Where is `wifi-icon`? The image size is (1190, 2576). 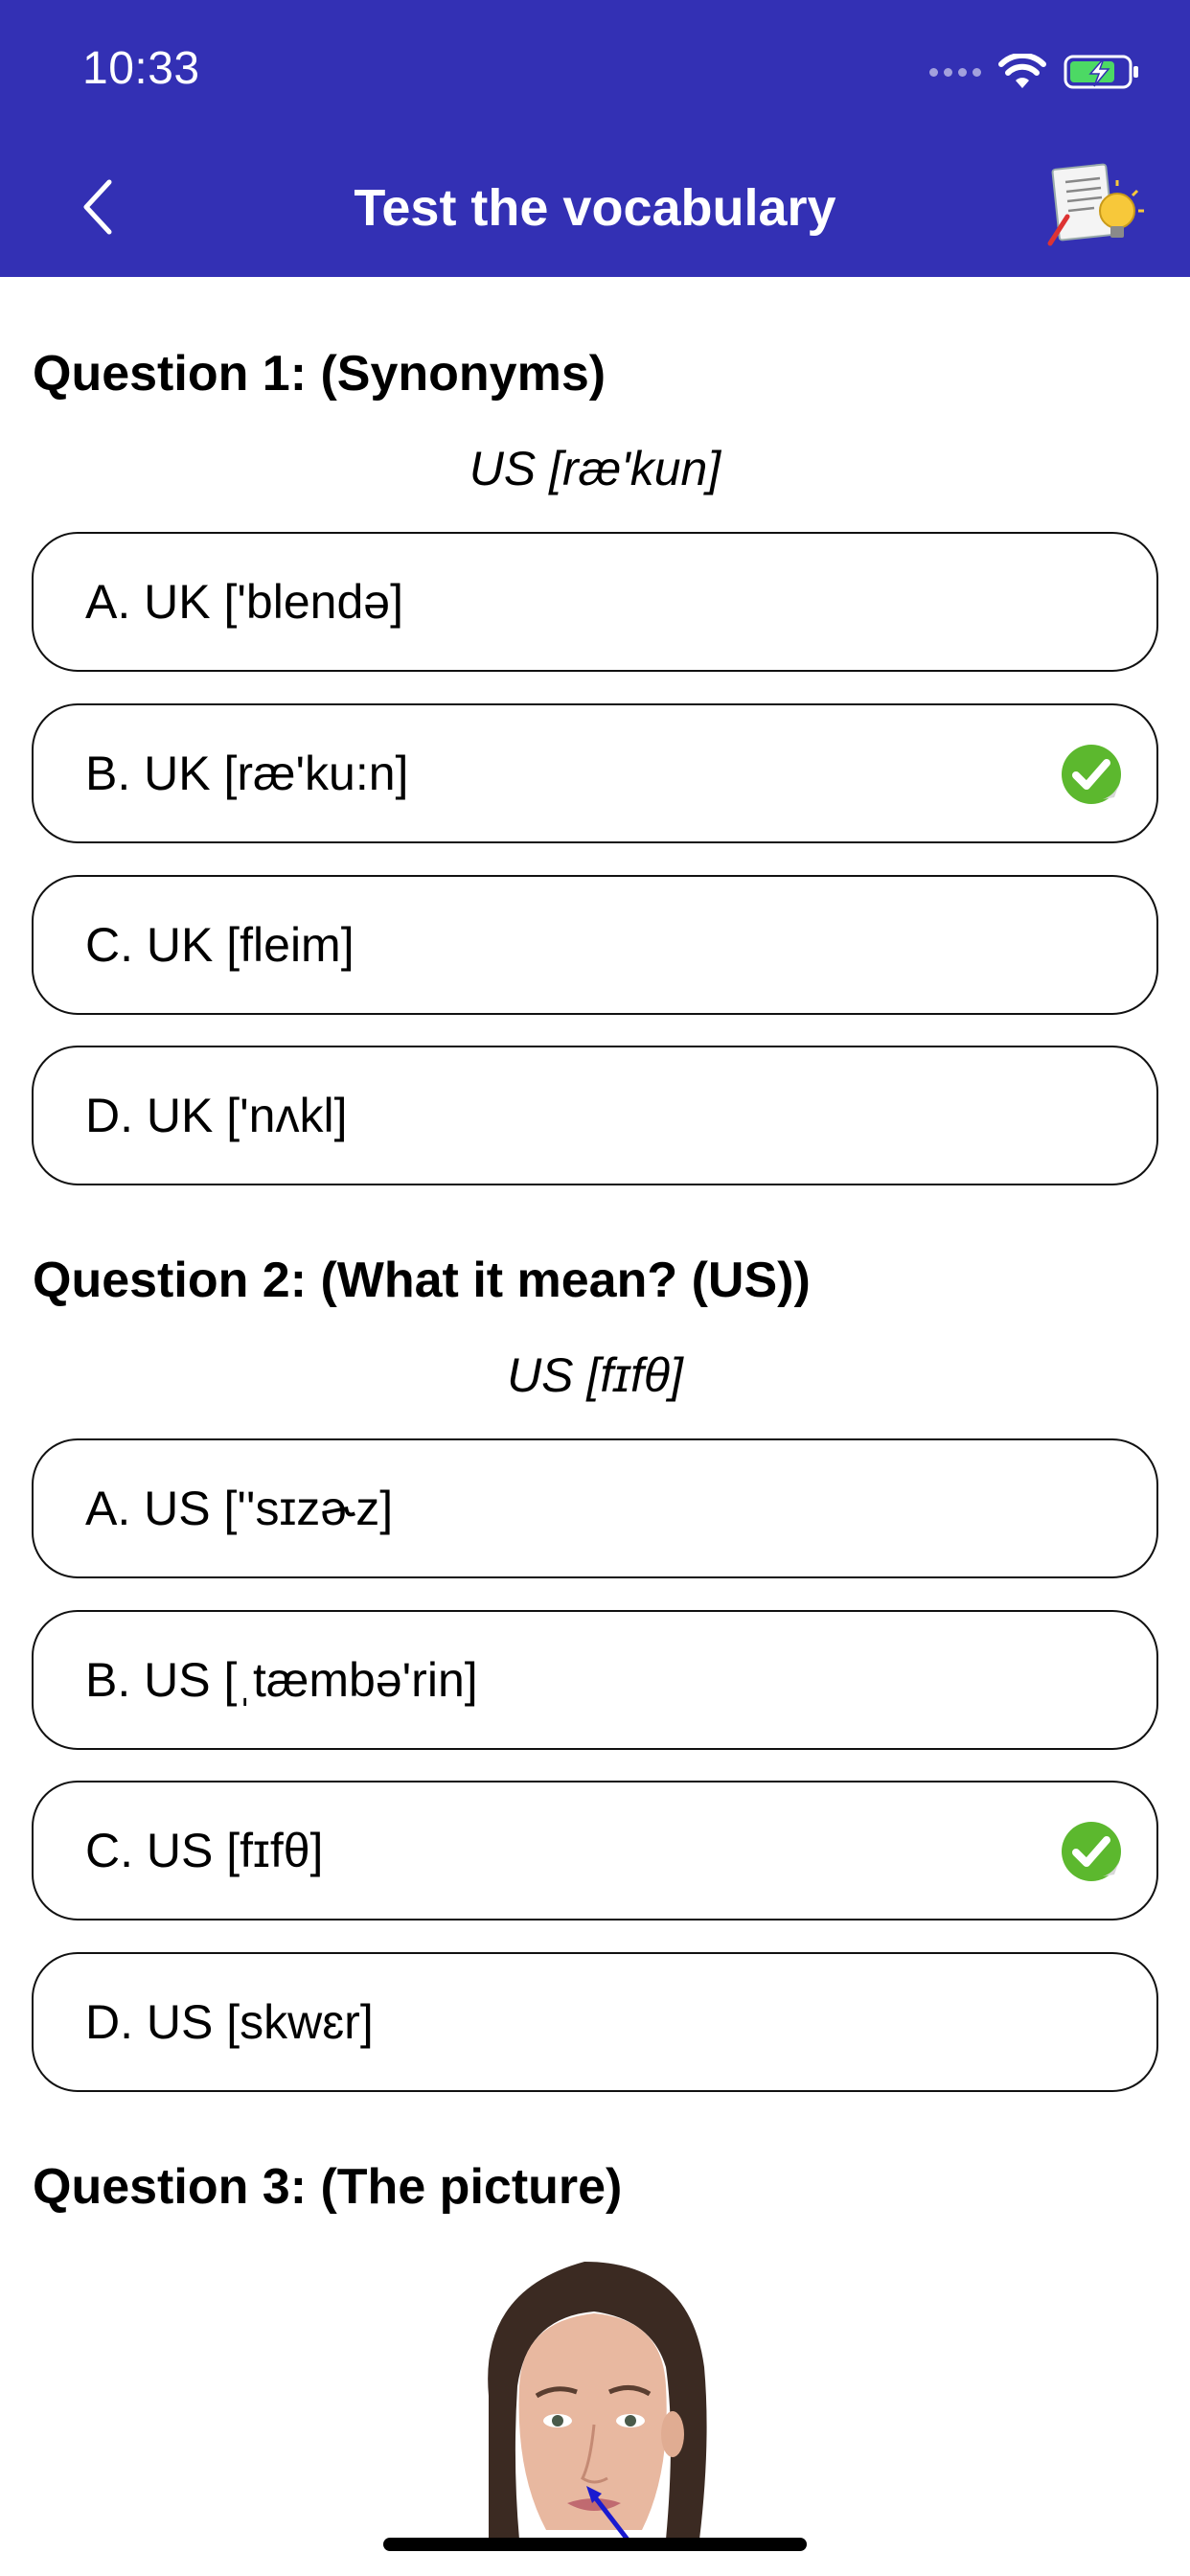
wifi-icon is located at coordinates (1022, 71).